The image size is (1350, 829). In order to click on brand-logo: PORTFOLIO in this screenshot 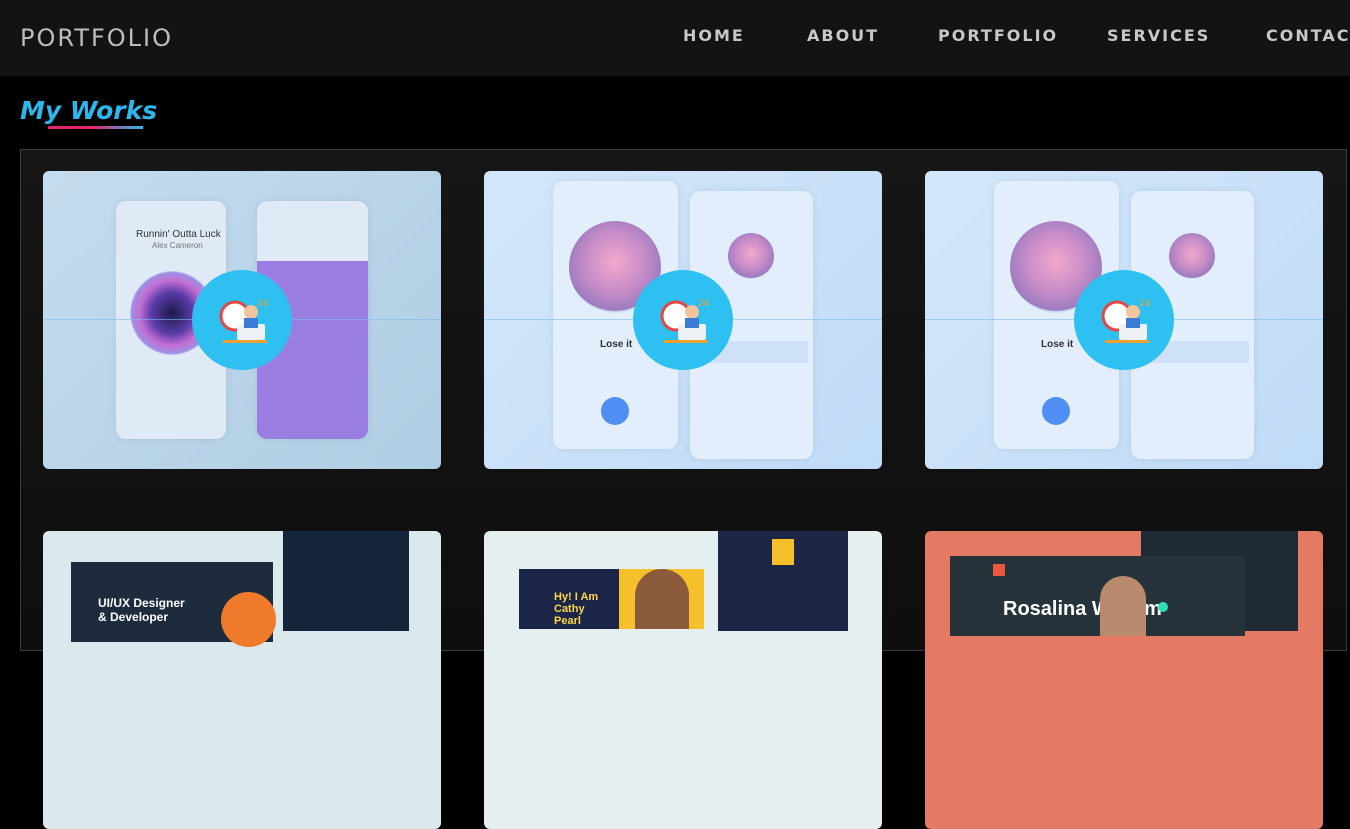, I will do `click(96, 38)`.